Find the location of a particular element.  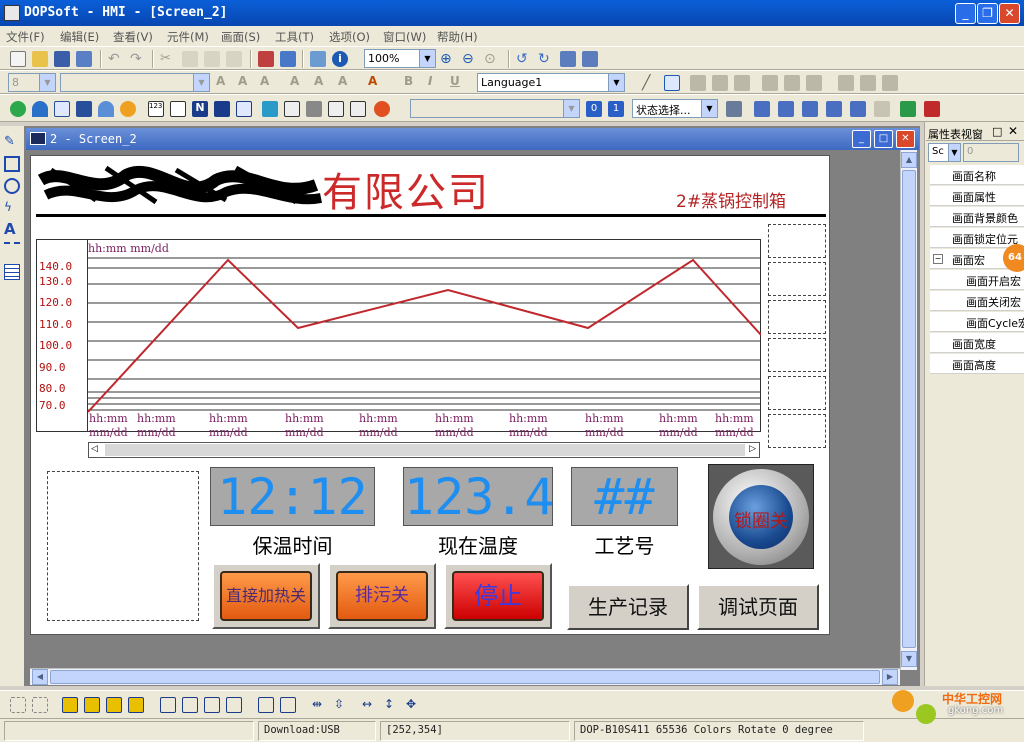

close-button: ✕ is located at coordinates (1009, 13).